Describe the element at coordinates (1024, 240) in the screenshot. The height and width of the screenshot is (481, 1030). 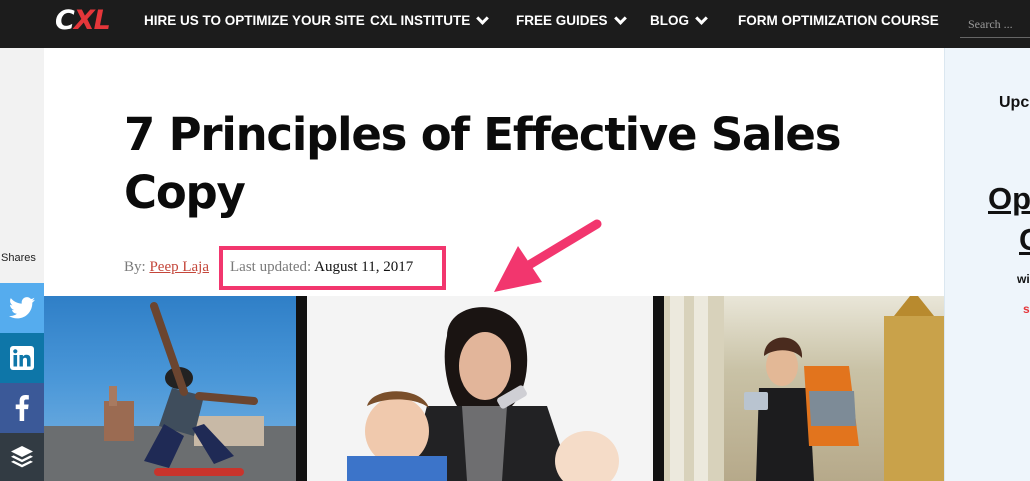
I see `sidebar-title-line2: C` at that location.